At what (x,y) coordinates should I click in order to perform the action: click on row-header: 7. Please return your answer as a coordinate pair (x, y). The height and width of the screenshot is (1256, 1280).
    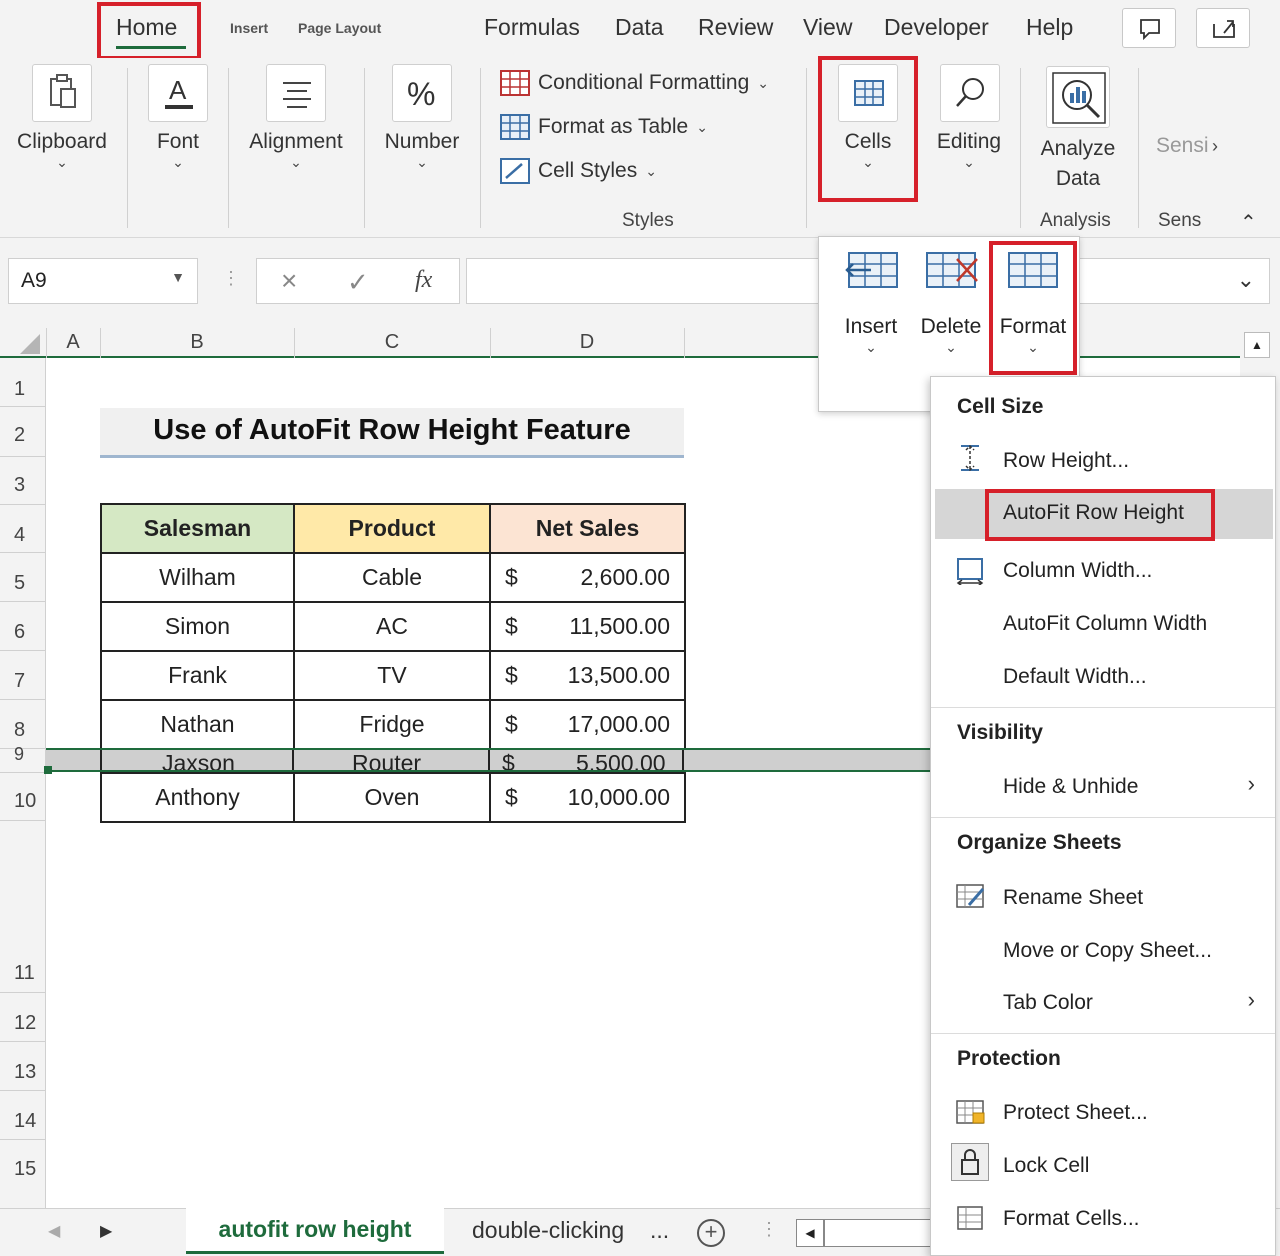
    Looking at the image, I should click on (23, 681).